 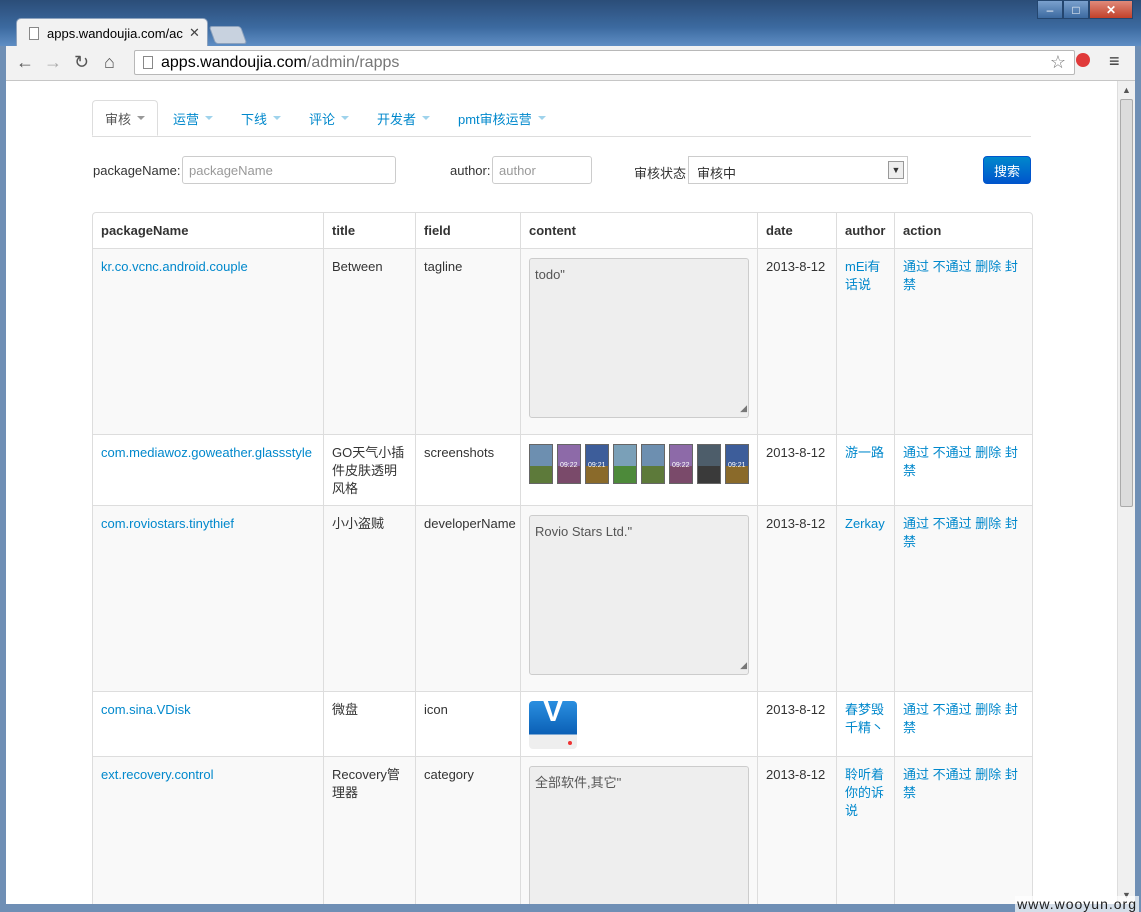 What do you see at coordinates (194, 33) in the screenshot?
I see `close-tab-icon: ✕` at bounding box center [194, 33].